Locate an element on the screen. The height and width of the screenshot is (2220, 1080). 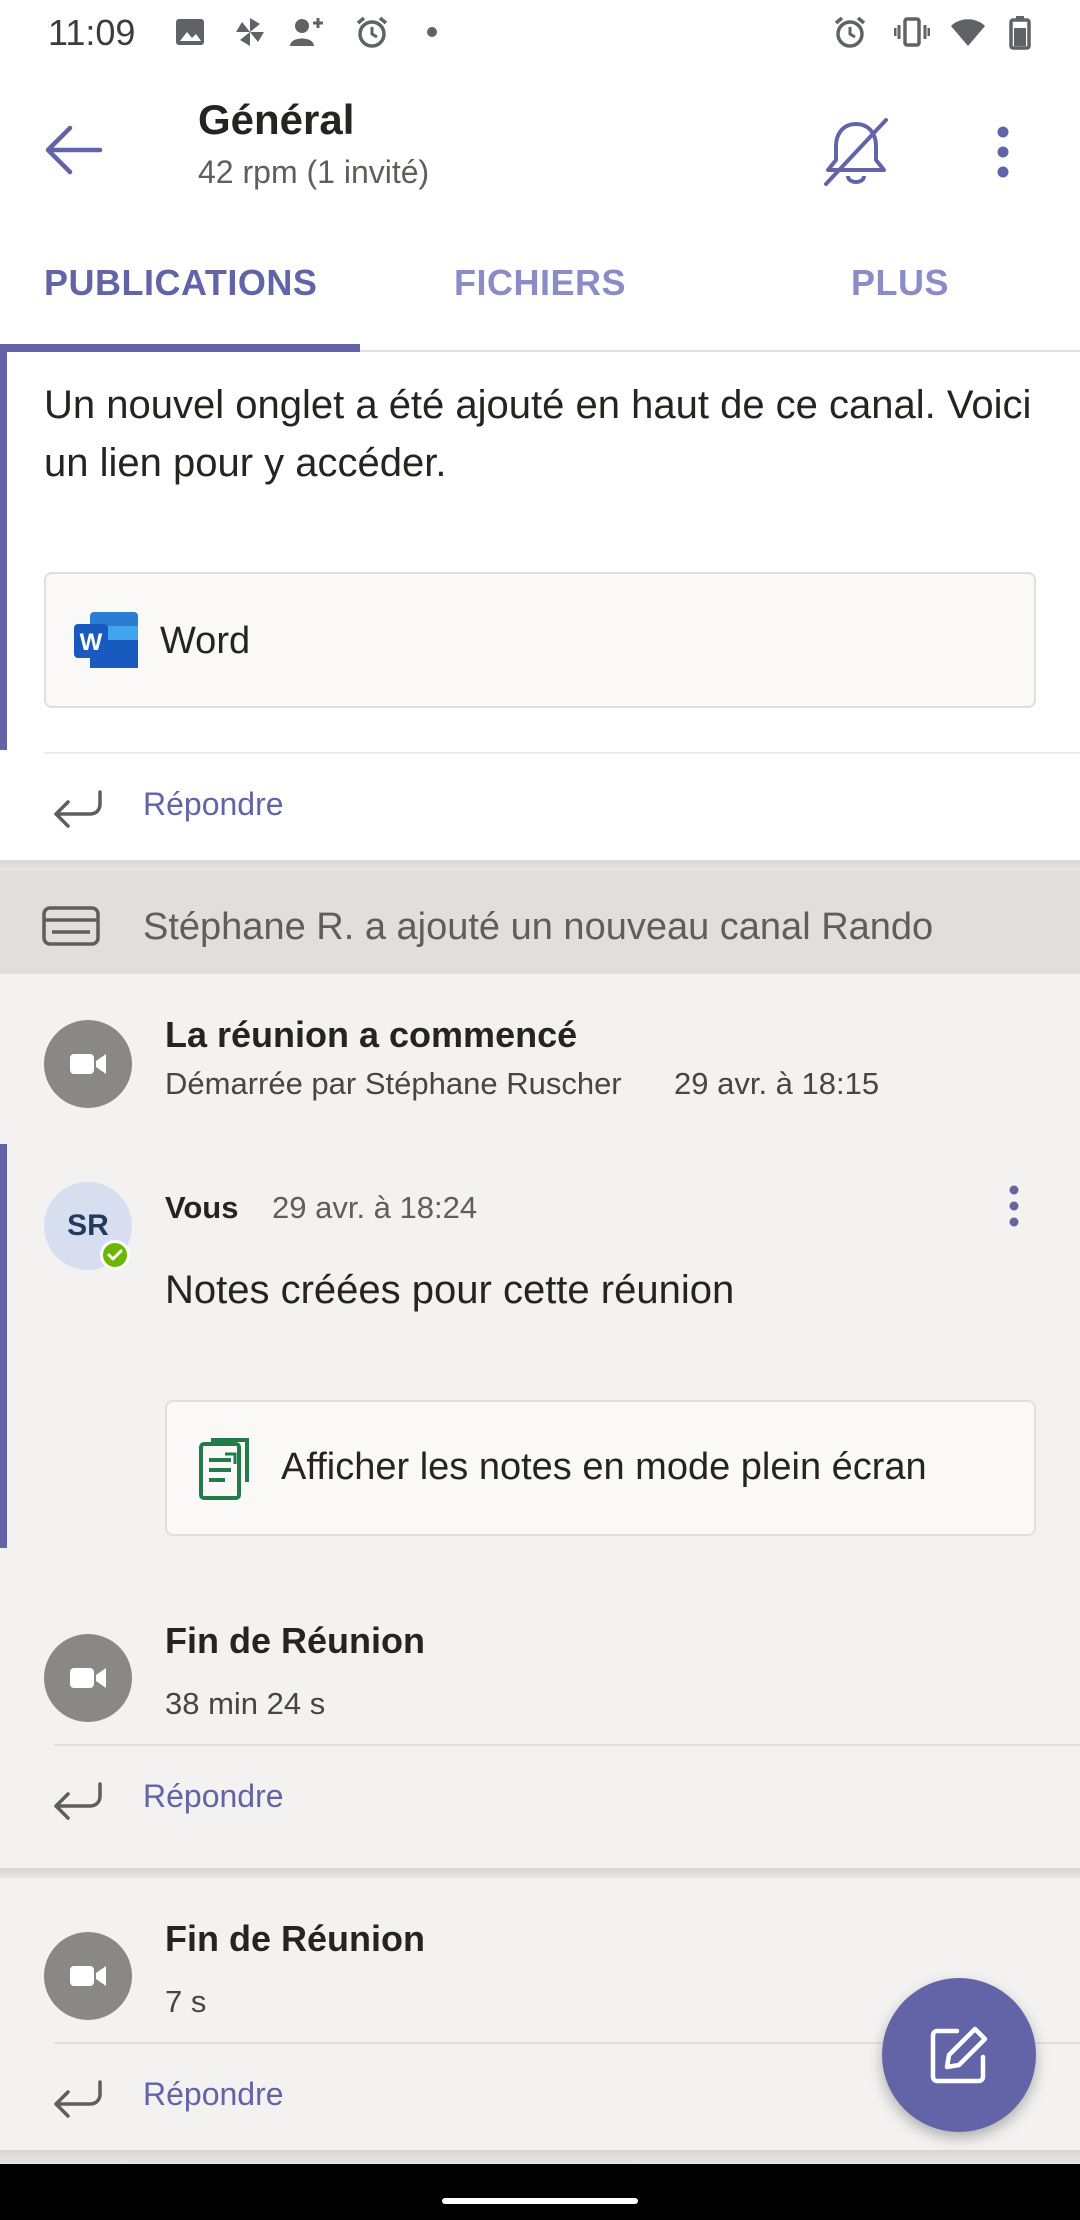
tab-bar: PUBLICATIONS FICHIERS PLUS is located at coordinates (540, 284).